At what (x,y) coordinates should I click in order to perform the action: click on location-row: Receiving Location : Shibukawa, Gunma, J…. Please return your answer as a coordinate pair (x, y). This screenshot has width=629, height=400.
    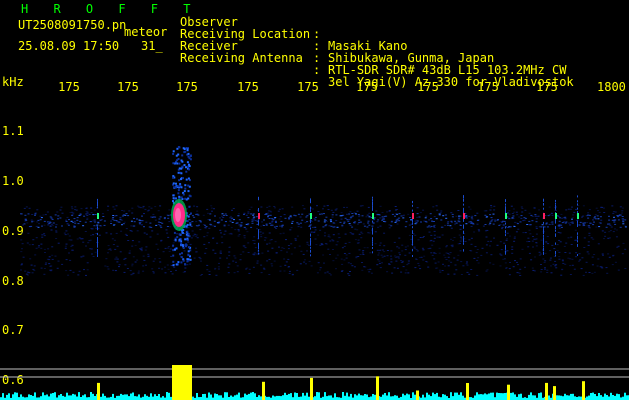
    Looking at the image, I should click on (337, 40).